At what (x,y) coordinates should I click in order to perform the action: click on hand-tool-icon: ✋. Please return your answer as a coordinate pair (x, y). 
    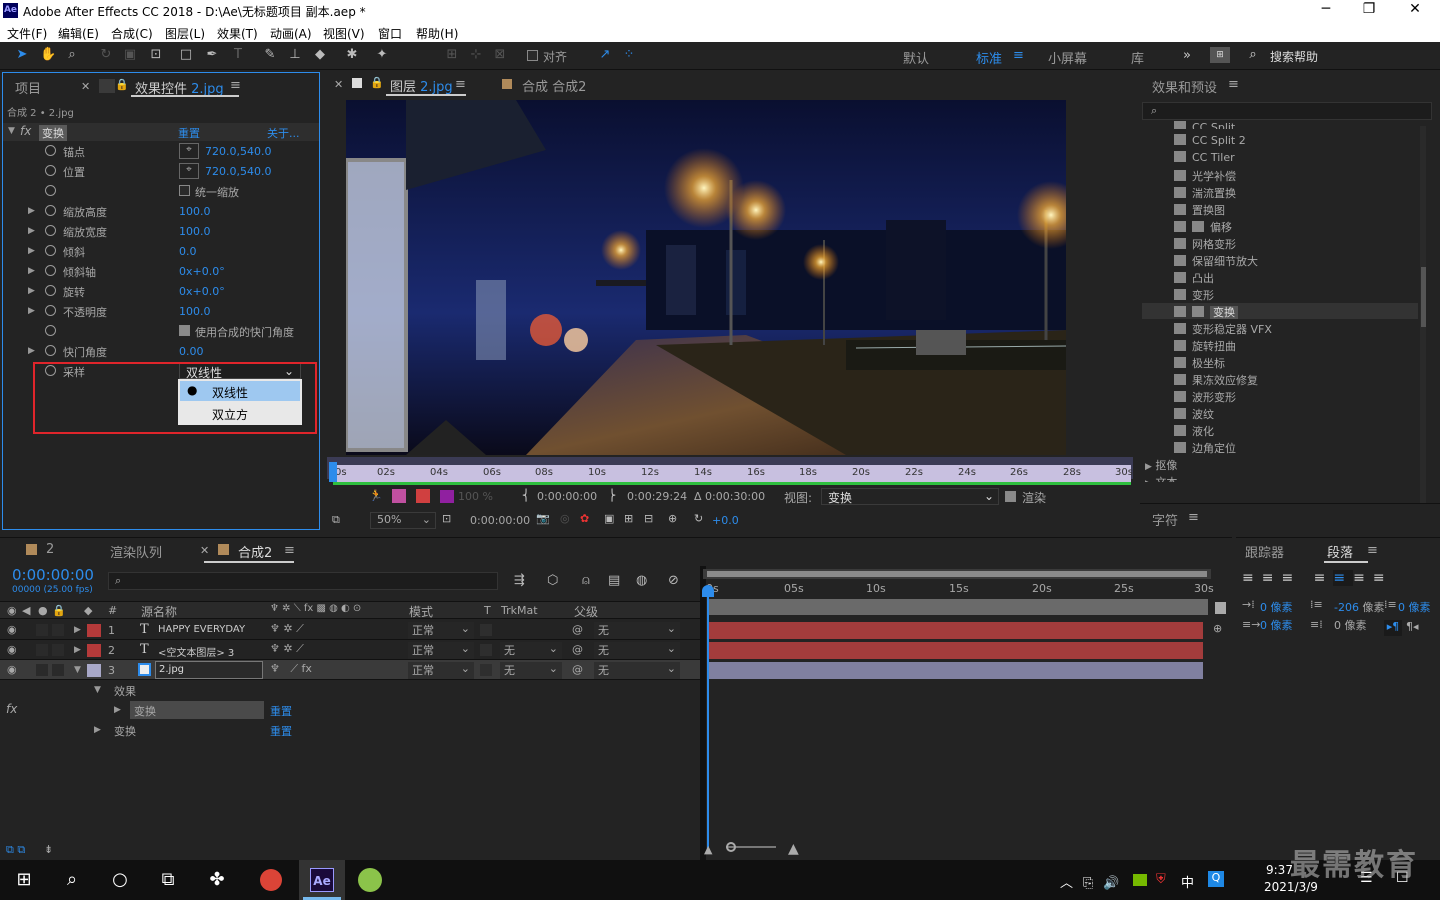
    Looking at the image, I should click on (48, 55).